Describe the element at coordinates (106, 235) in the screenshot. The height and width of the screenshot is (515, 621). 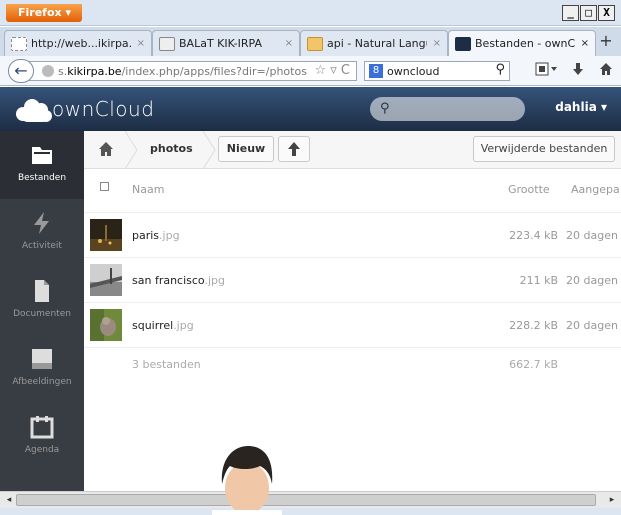
I see `paris-thumbnail` at that location.